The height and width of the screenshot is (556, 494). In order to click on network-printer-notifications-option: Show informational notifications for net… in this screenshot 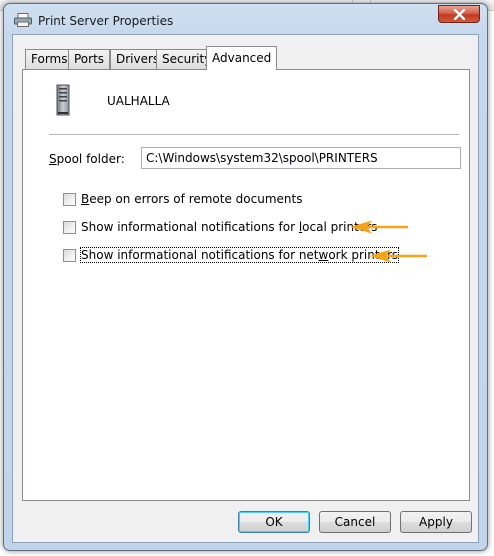, I will do `click(231, 255)`.